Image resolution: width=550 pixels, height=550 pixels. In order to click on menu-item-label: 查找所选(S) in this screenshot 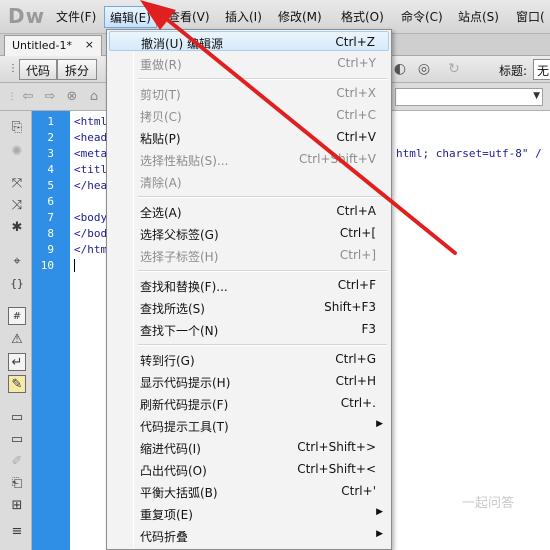, I will do `click(172, 309)`.